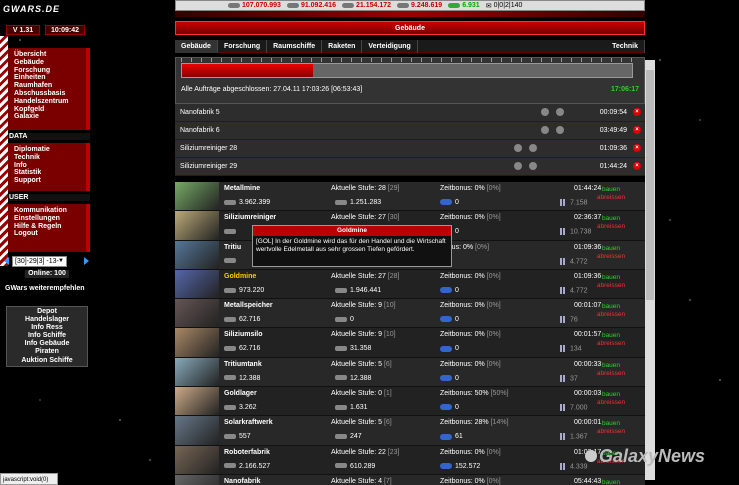 This screenshot has width=739, height=485. Describe the element at coordinates (196, 46) in the screenshot. I see `tab-gebaeude: Gebäude` at that location.